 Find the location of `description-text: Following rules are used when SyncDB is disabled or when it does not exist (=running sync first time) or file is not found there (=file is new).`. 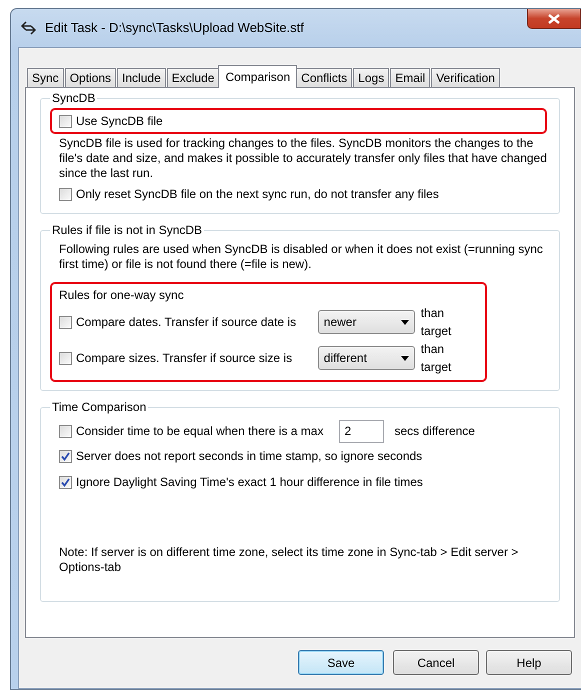

description-text: Following rules are used when SyncDB is disabled or when it does not exist (=running sync first time) or file is not found there (=file is new). is located at coordinates (301, 257).